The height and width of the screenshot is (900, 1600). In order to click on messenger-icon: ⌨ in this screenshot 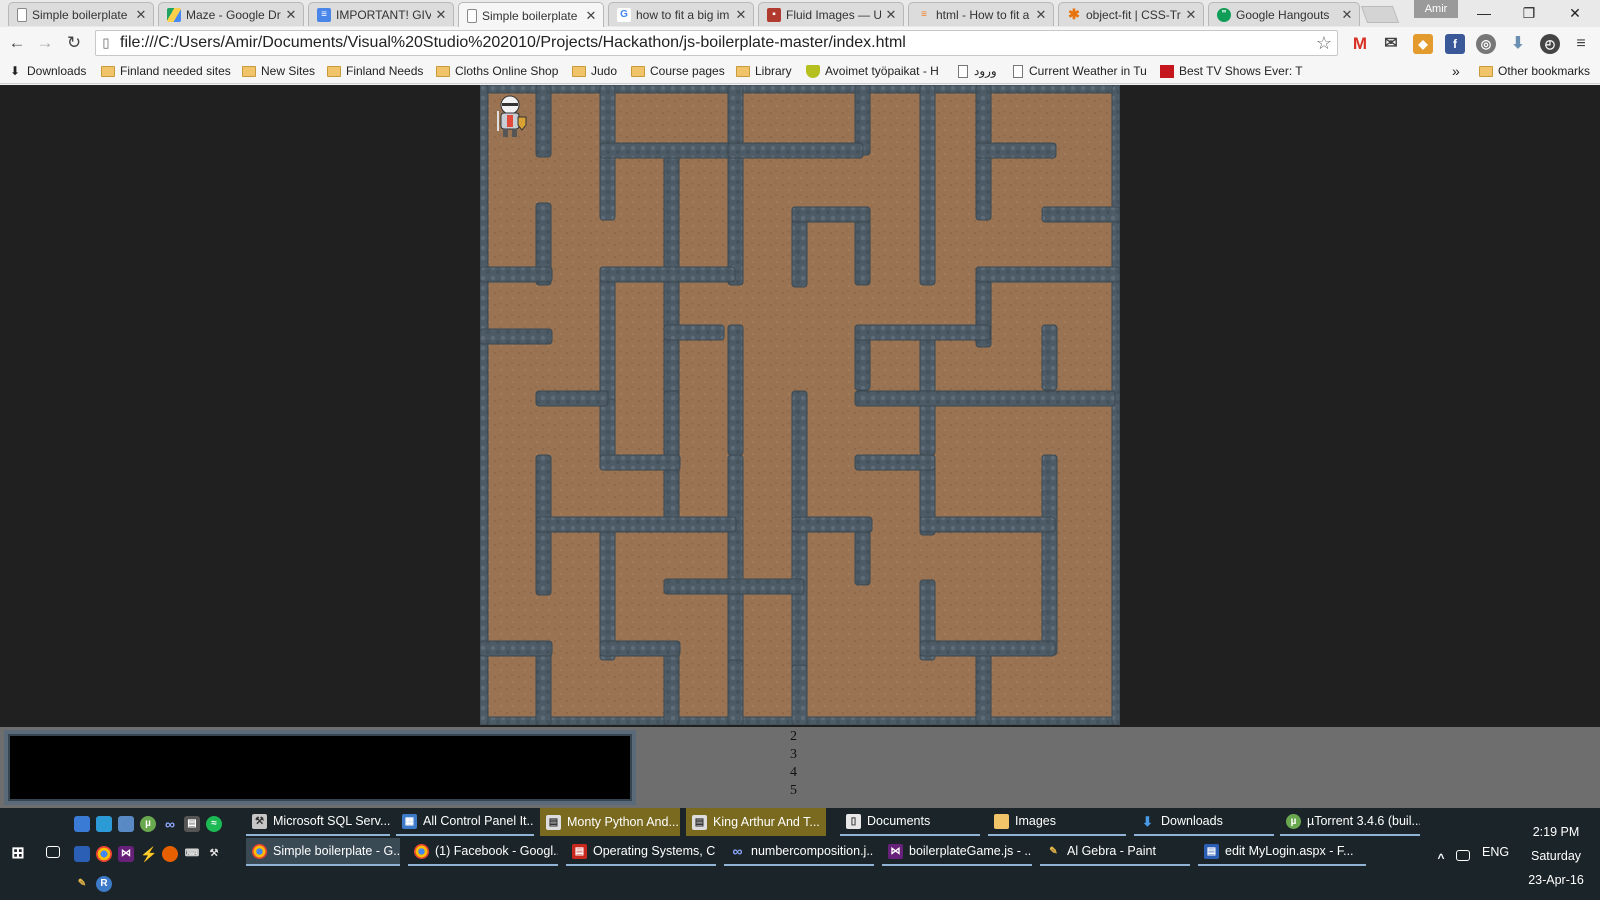, I will do `click(192, 854)`.